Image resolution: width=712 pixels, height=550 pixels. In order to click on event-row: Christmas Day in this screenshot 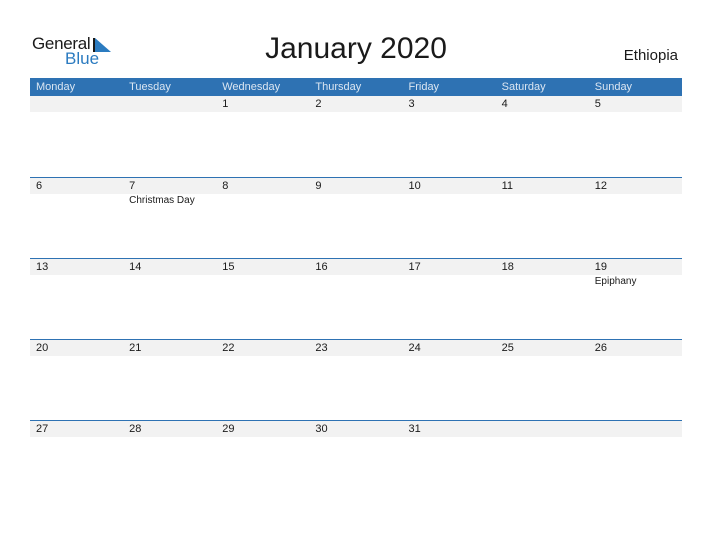, I will do `click(356, 201)`.